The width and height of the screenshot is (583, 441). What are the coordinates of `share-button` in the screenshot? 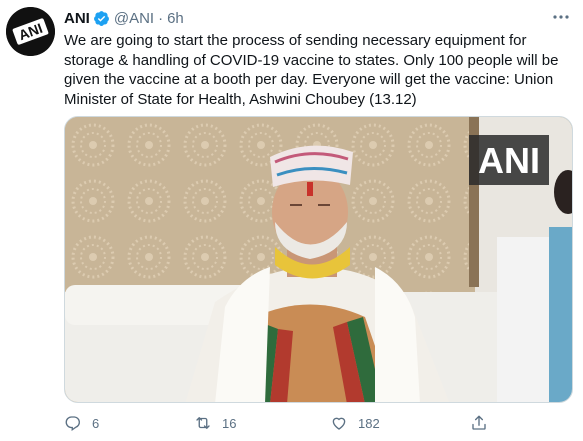 It's located at (479, 423).